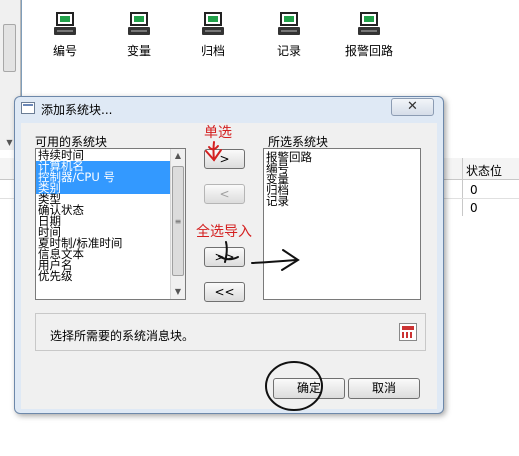 The width and height of the screenshot is (519, 456). What do you see at coordinates (224, 232) in the screenshot?
I see `annotation-select-all-import: 全选导入` at bounding box center [224, 232].